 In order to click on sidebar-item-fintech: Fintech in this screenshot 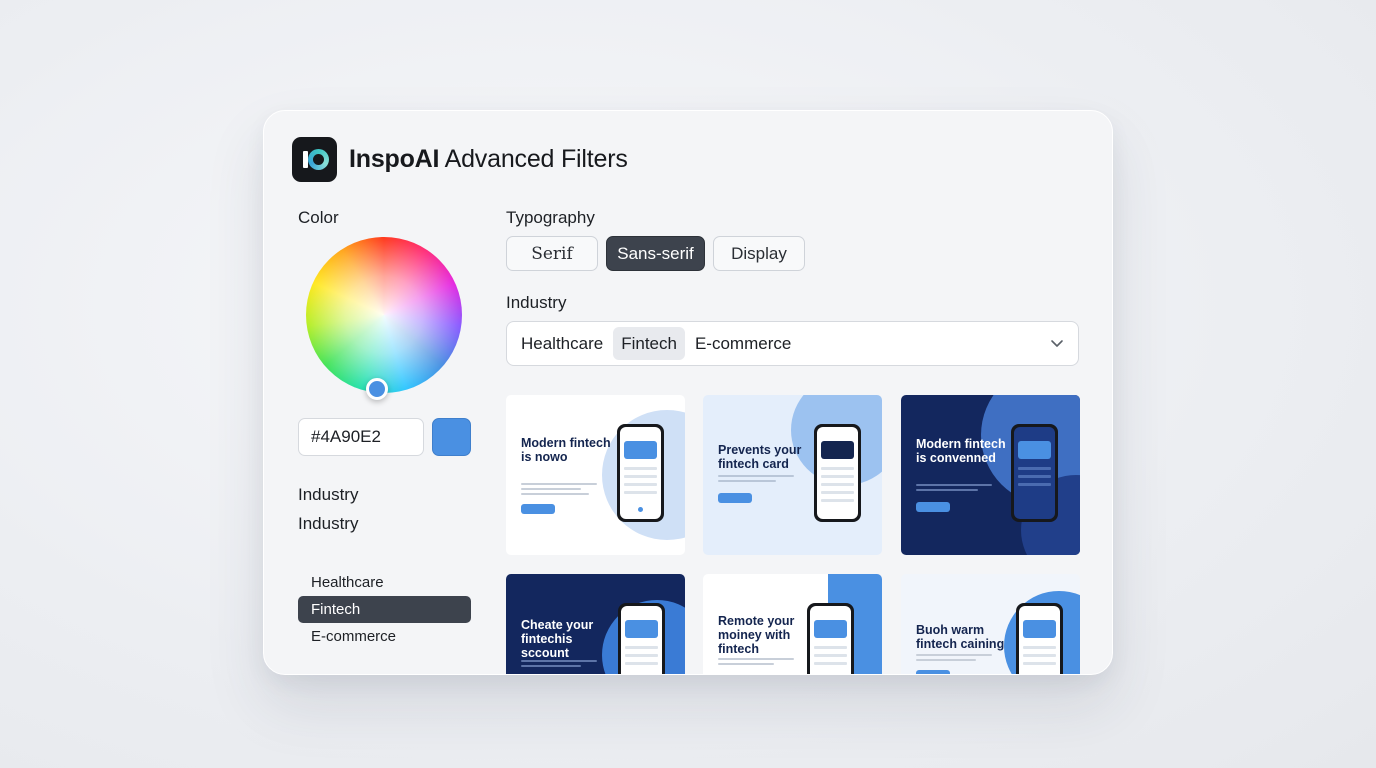, I will do `click(384, 609)`.